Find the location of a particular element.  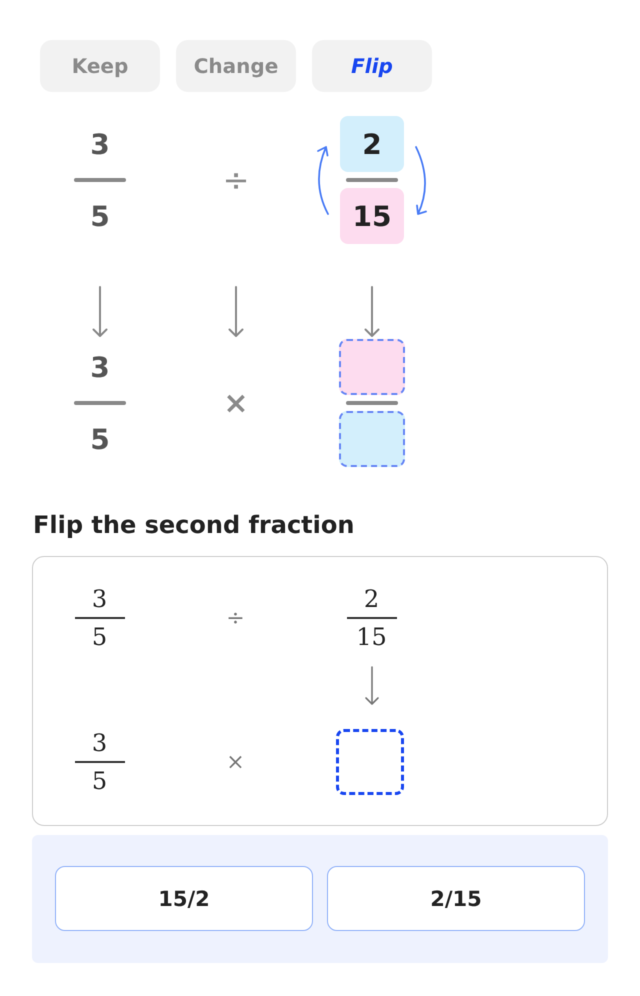

empty-denominator-slot is located at coordinates (372, 439).